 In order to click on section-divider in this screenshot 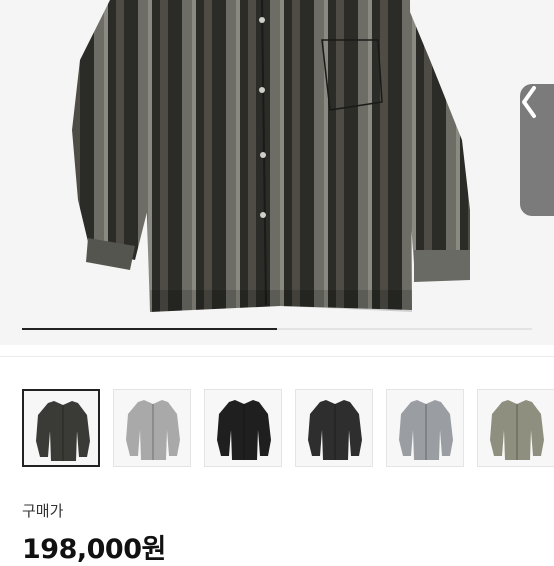, I will do `click(277, 356)`.